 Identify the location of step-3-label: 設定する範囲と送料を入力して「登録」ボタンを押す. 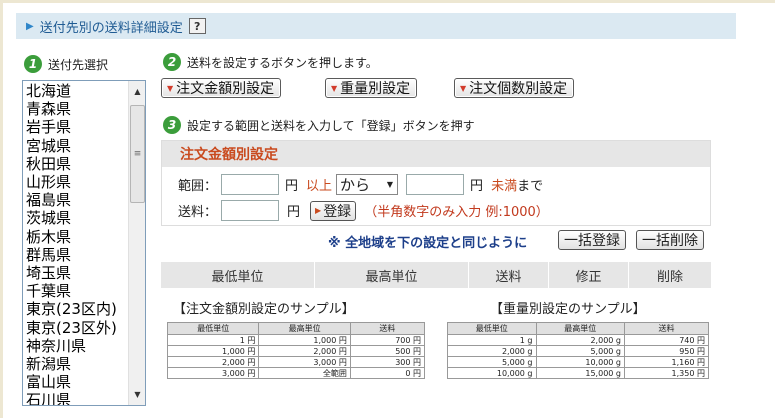
(331, 125).